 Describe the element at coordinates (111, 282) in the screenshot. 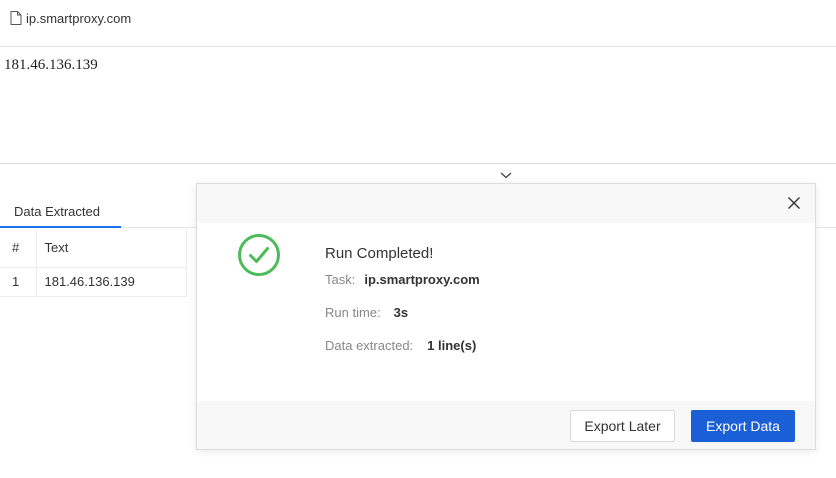

I see `row-text-cell: 181.46.136.139` at that location.